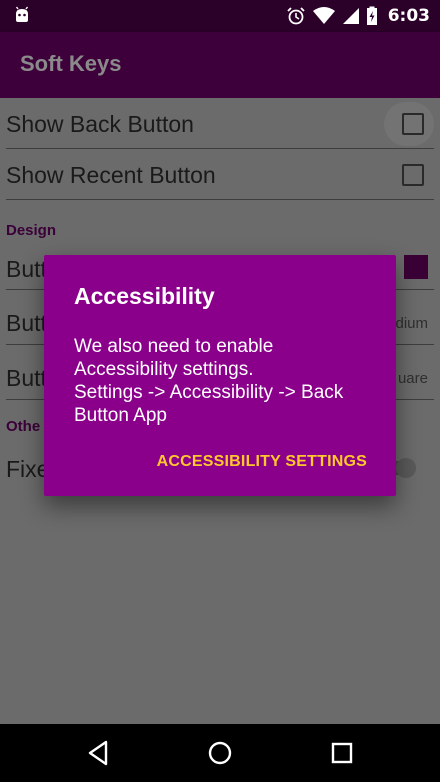 This screenshot has height=782, width=440. I want to click on android-icon, so click(22, 14).